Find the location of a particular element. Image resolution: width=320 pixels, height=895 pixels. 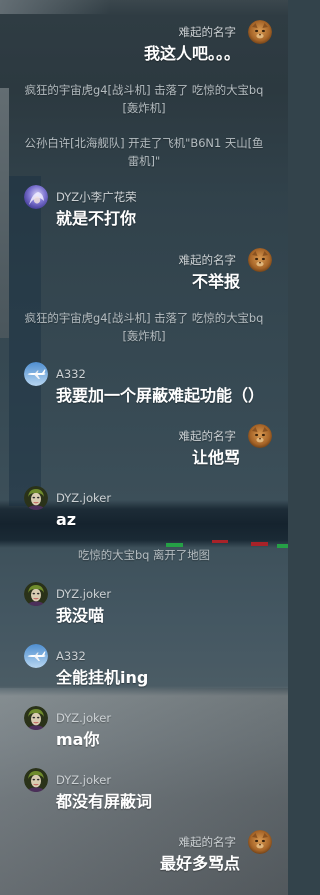

message-text: ma你 is located at coordinates (78, 739).